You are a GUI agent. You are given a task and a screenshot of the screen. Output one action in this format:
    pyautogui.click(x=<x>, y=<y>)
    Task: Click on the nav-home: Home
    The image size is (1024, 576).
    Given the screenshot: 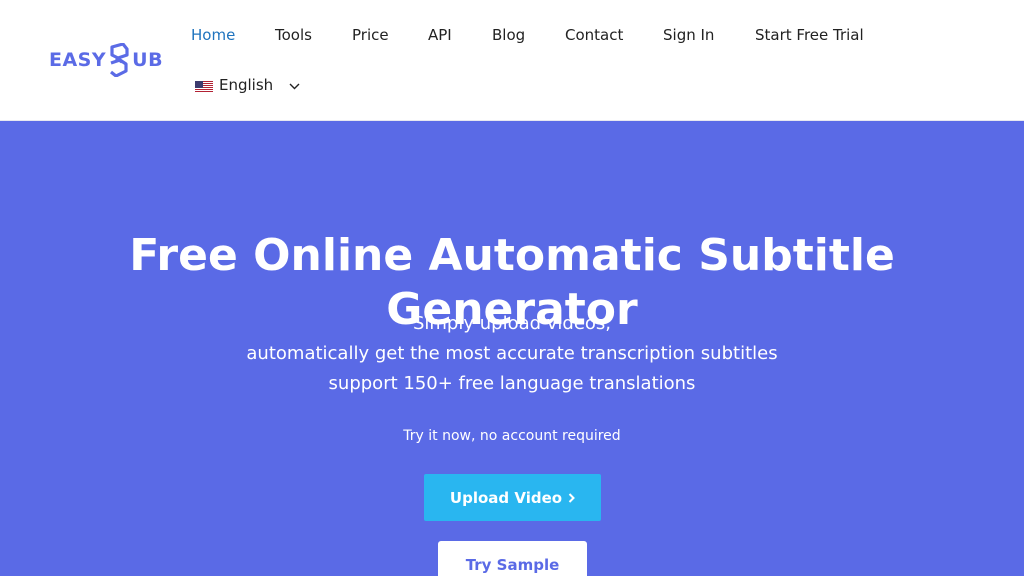 What is the action you would take?
    pyautogui.click(x=213, y=35)
    